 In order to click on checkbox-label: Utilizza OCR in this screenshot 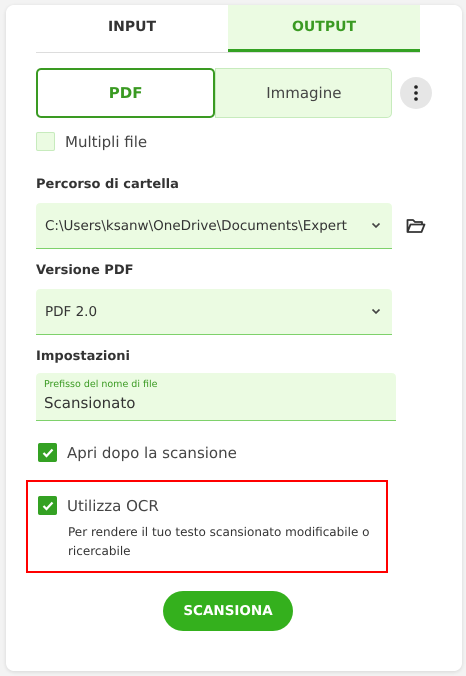, I will do `click(113, 505)`.